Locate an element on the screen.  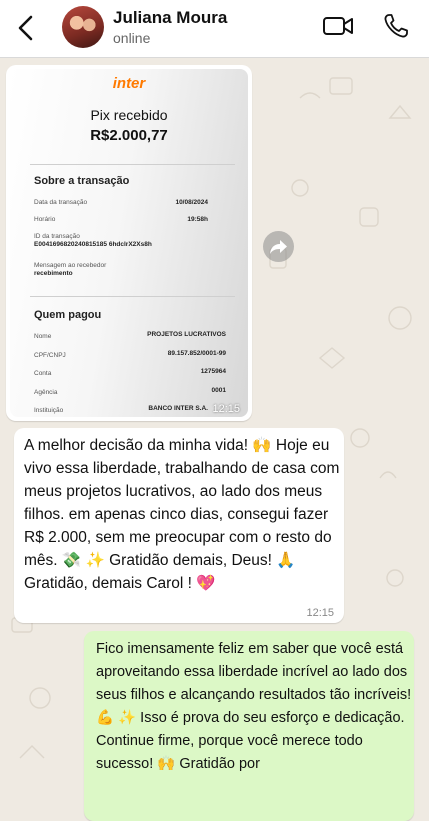
section-transaction: Sobre a transação is located at coordinates (82, 181).